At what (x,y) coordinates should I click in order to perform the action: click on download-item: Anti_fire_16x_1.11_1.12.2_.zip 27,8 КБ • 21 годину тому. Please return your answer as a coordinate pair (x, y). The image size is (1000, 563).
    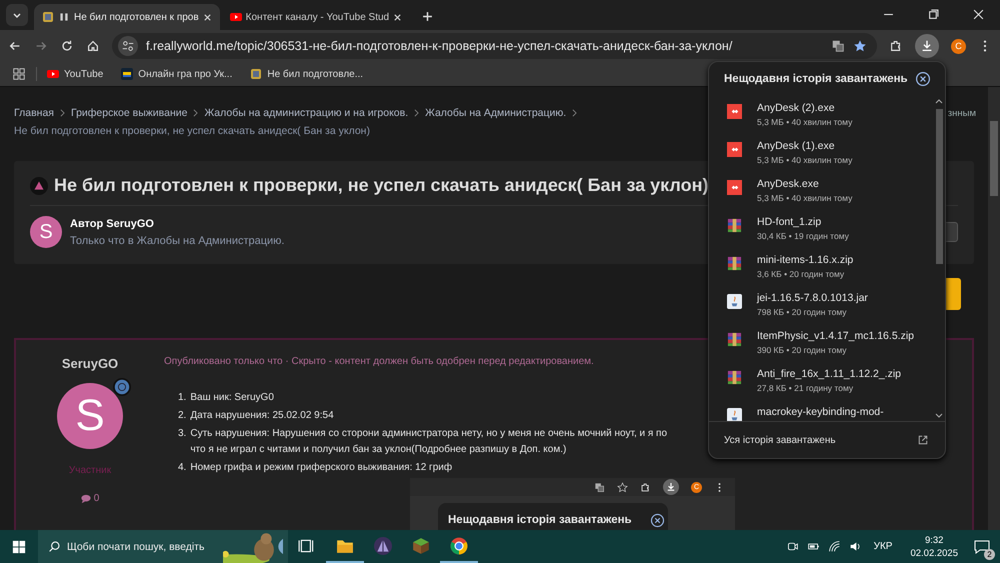
    Looking at the image, I should click on (821, 387).